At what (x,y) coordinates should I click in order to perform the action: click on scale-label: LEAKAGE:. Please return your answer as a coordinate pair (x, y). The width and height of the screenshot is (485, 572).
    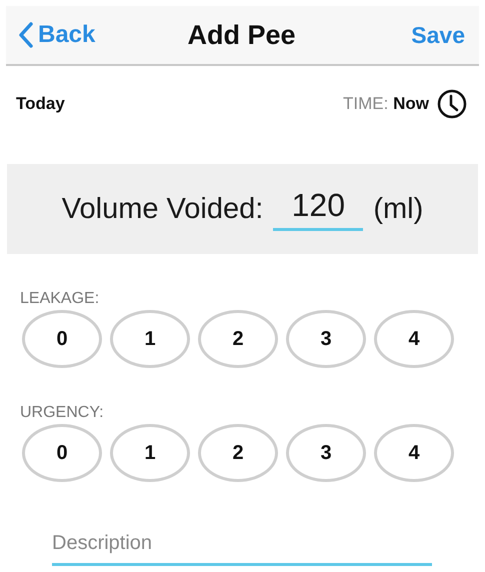
    Looking at the image, I should click on (60, 299).